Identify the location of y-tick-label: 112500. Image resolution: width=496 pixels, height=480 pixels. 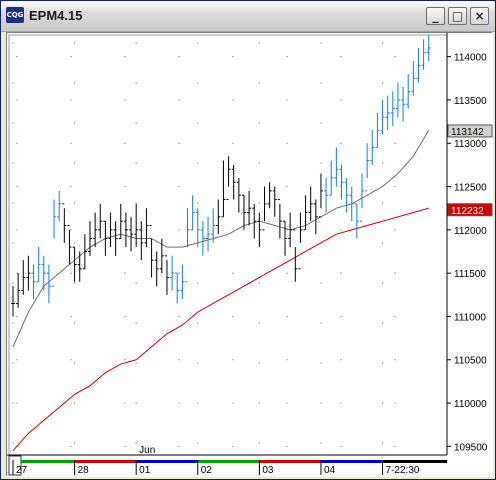
(470, 188).